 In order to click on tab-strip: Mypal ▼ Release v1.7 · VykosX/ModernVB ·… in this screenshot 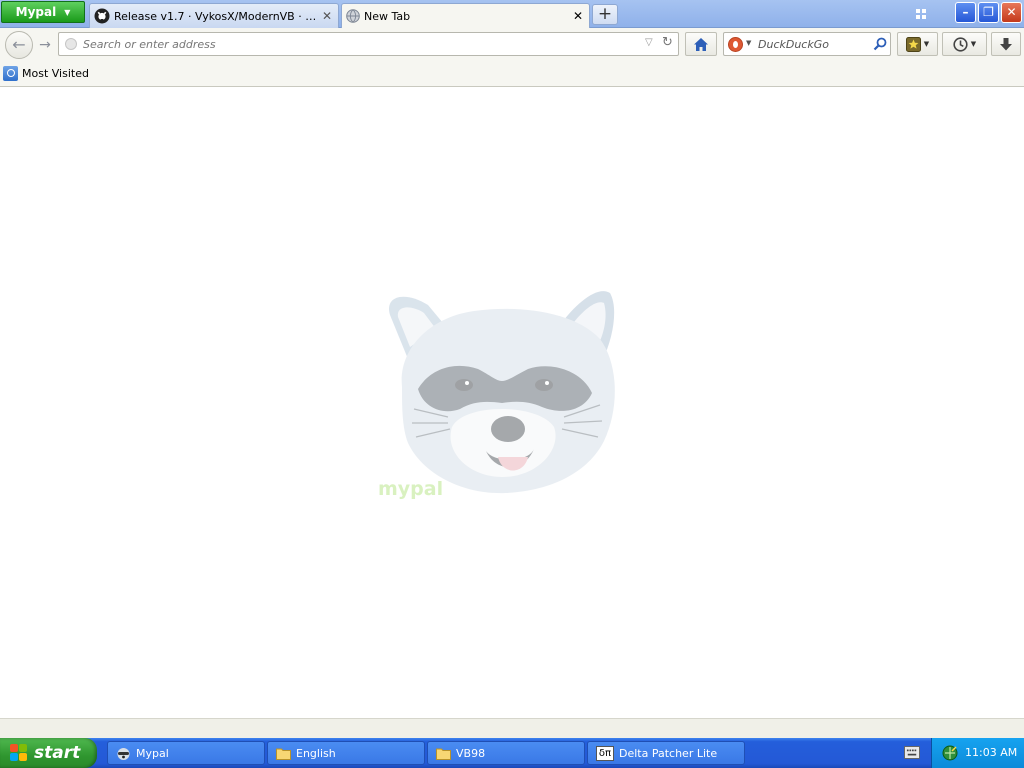, I will do `click(512, 14)`.